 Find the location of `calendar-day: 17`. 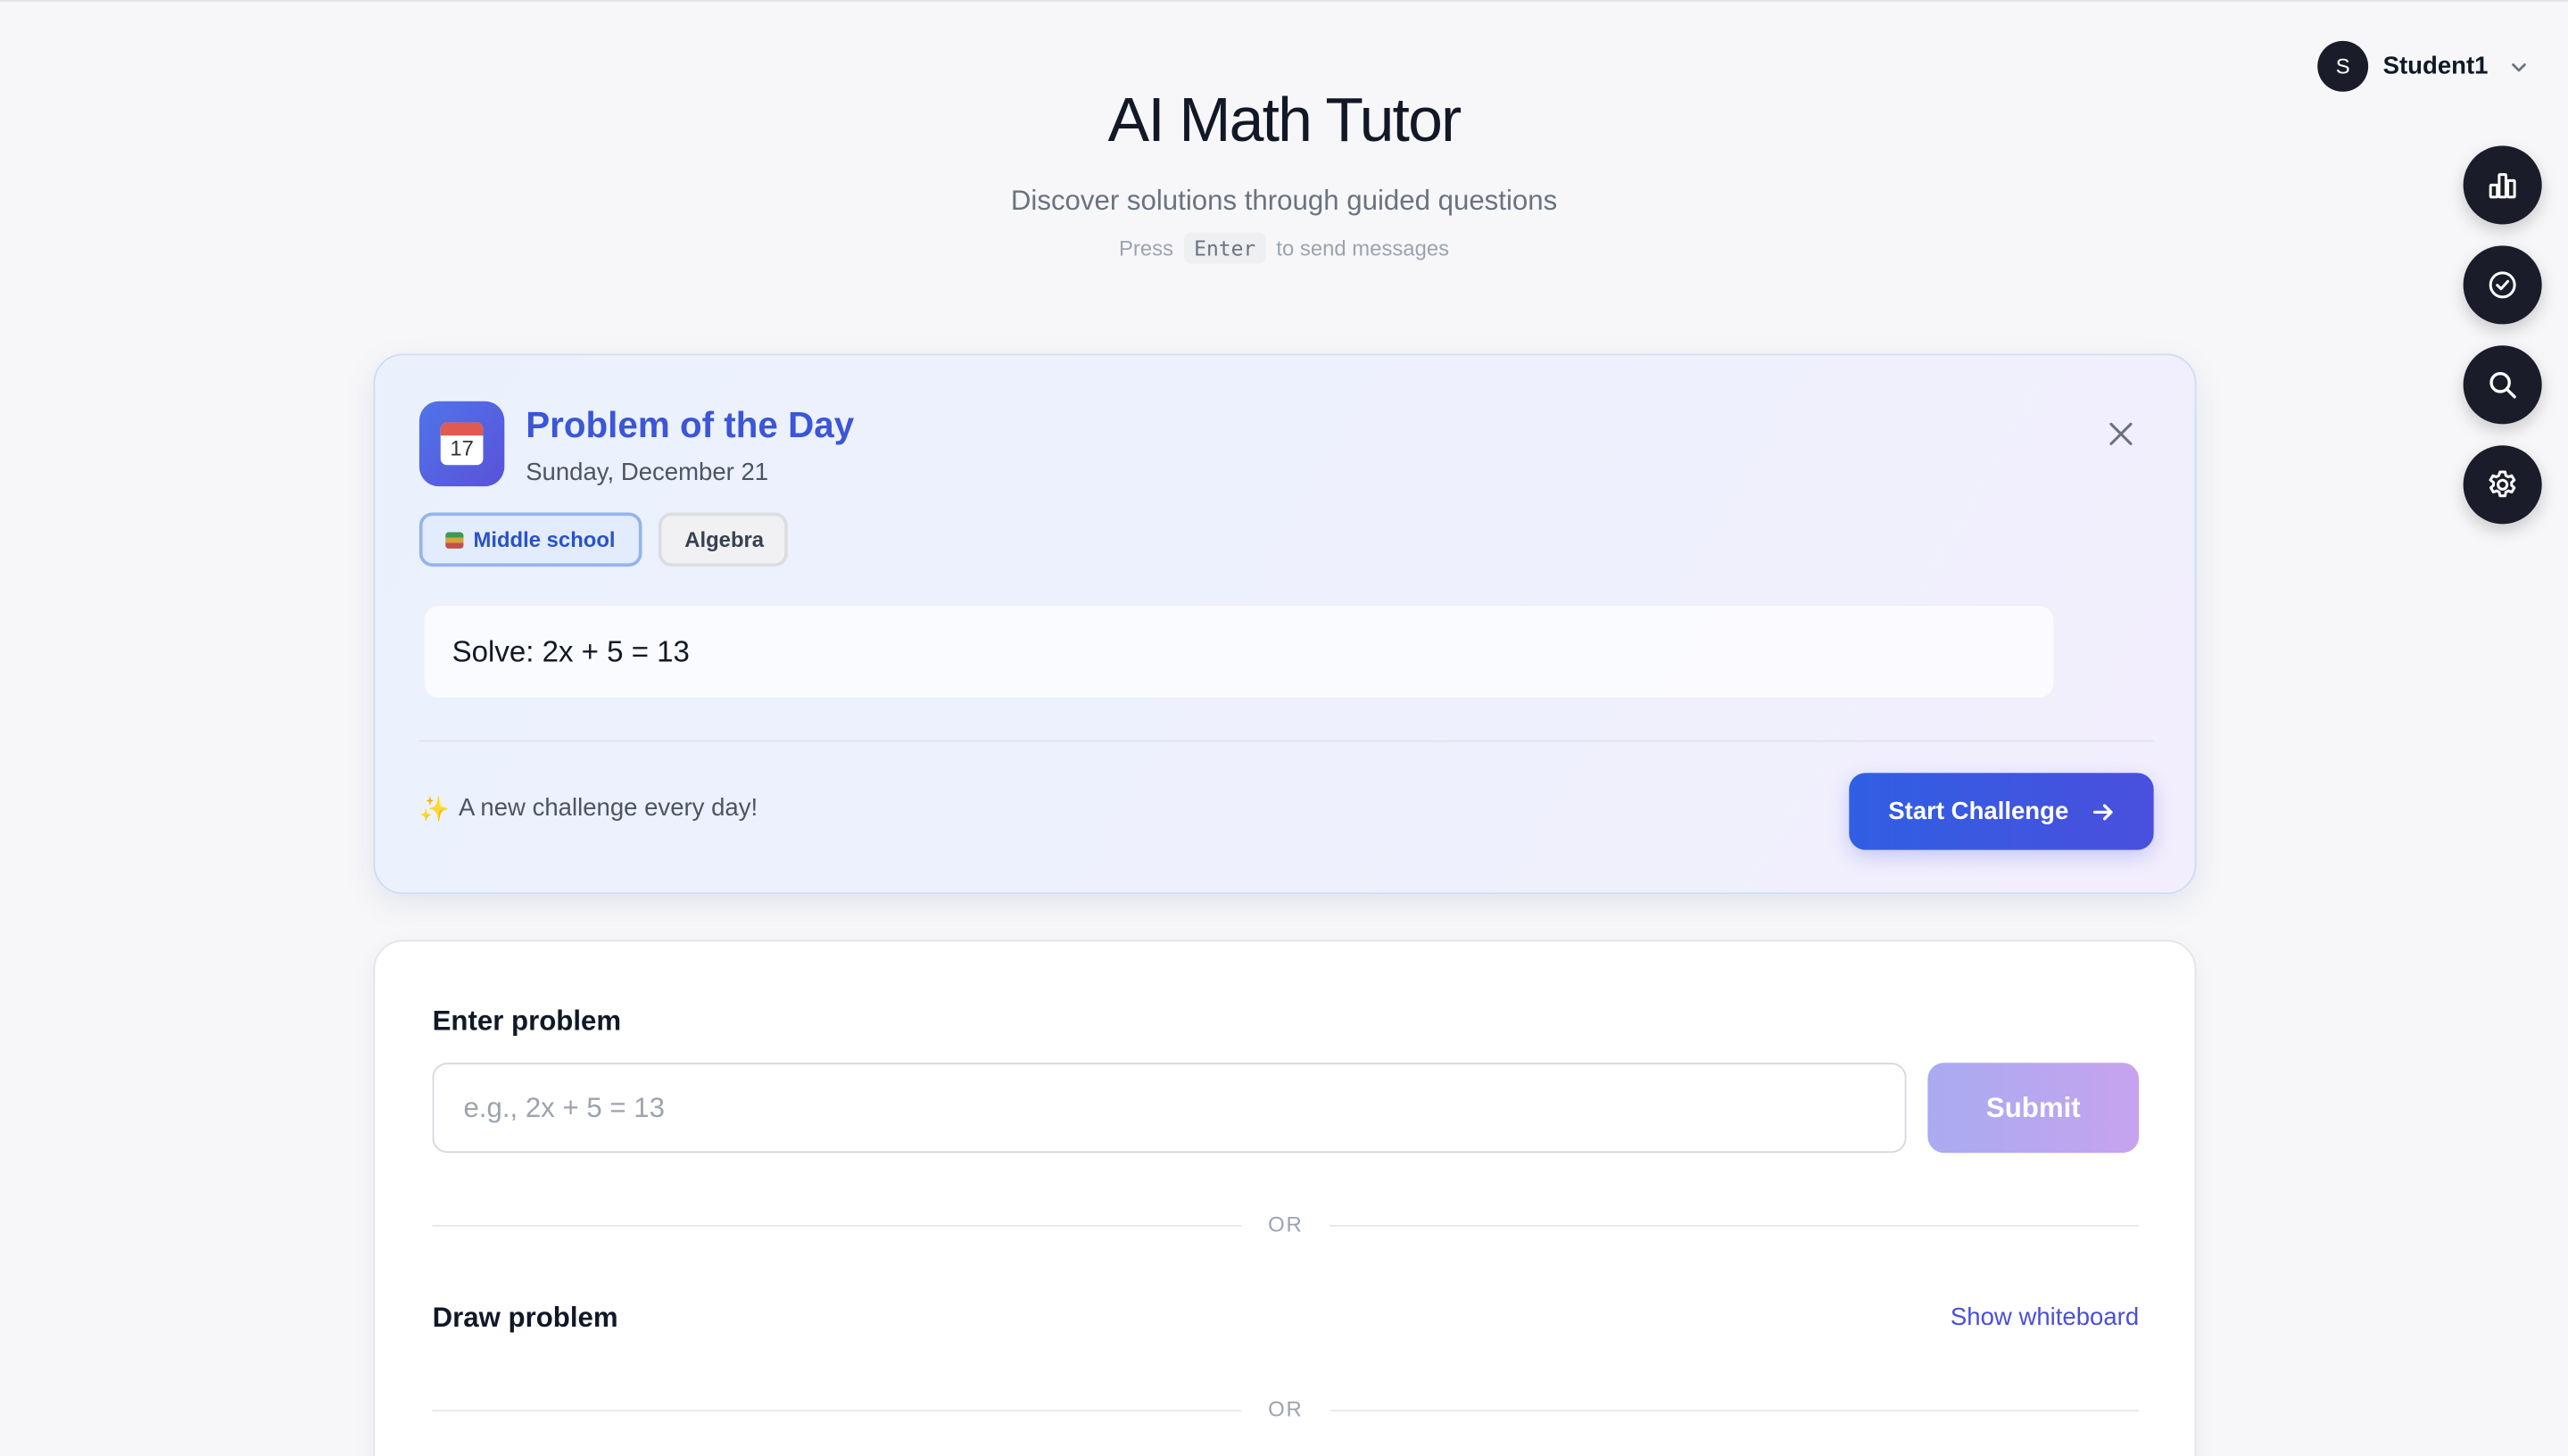

calendar-day: 17 is located at coordinates (462, 448).